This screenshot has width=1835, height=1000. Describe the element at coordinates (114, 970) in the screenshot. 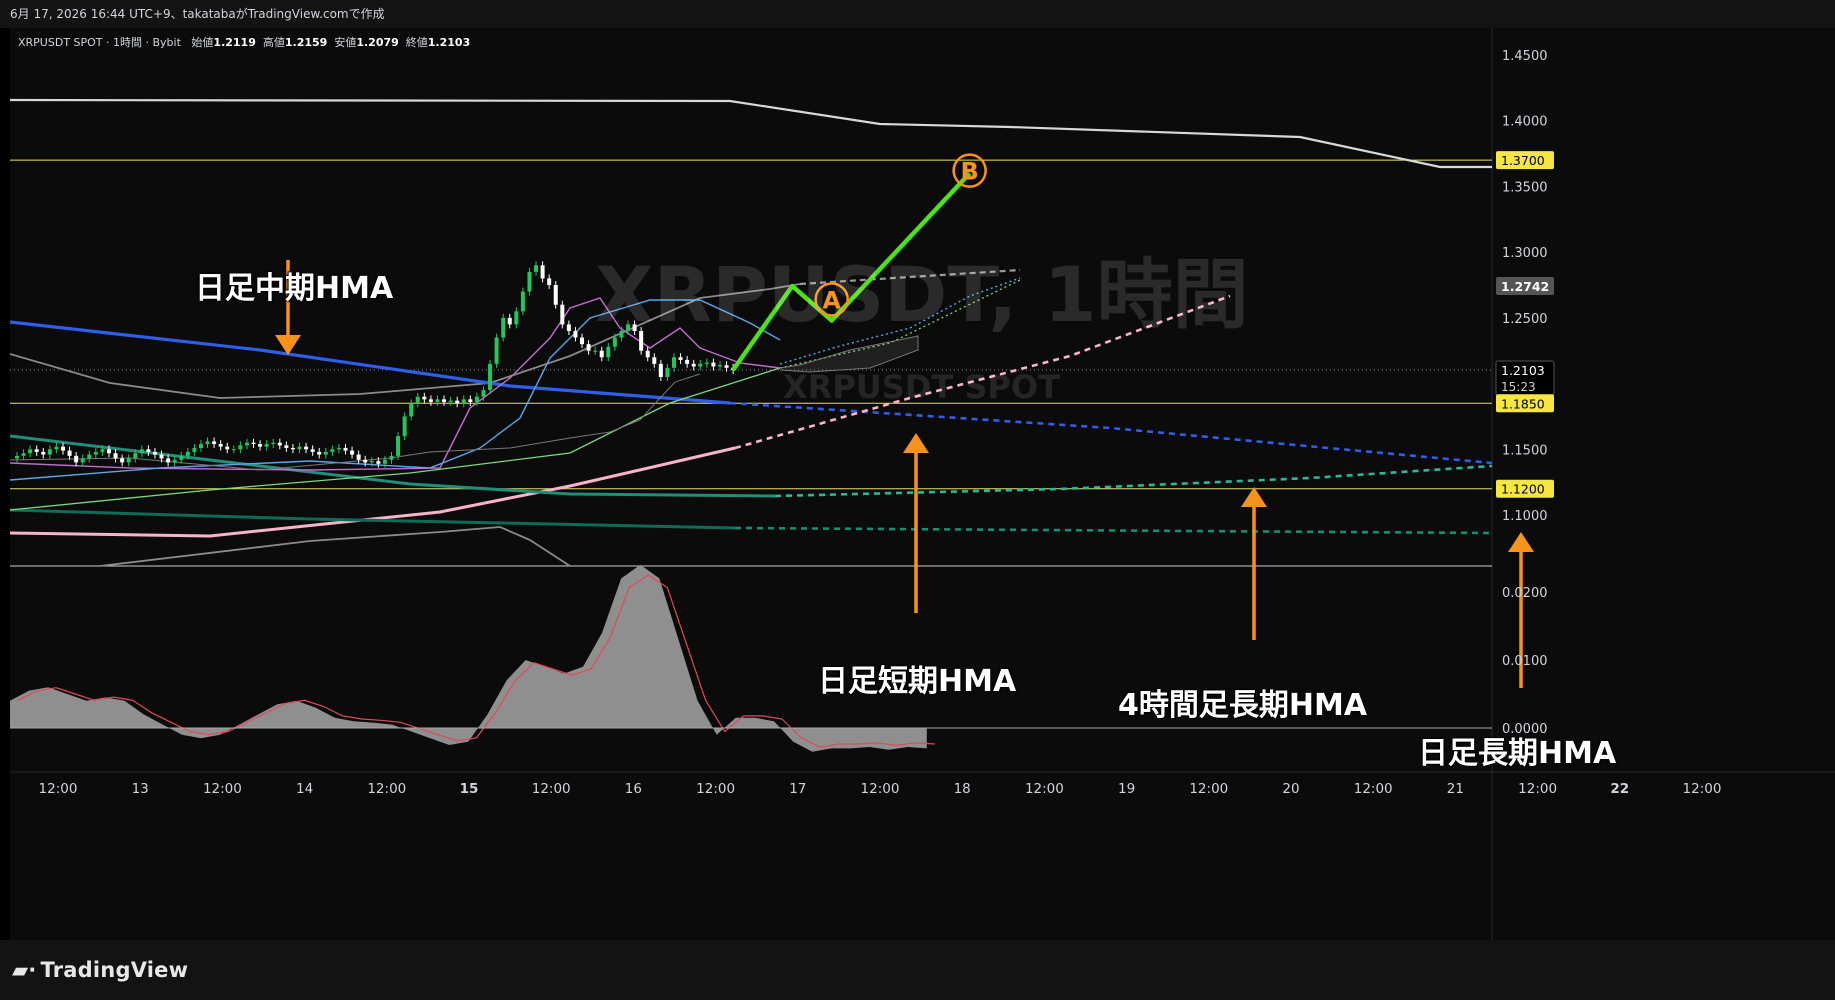

I see `logo-text: TradingView` at that location.